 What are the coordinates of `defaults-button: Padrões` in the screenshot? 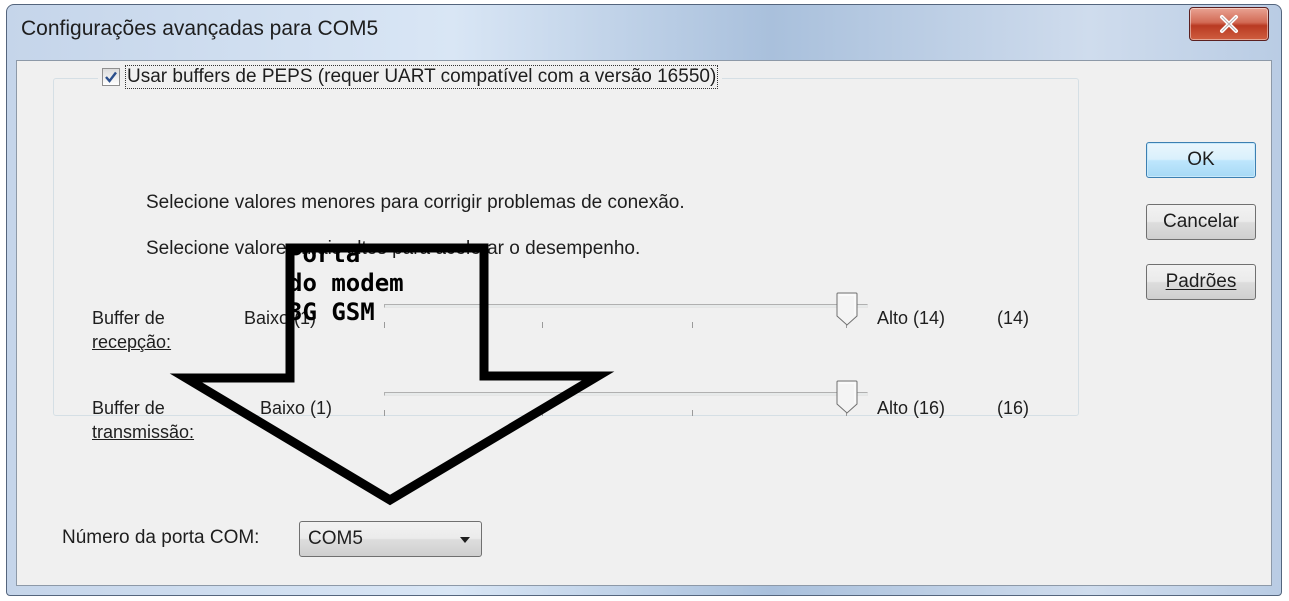 It's located at (1201, 282).